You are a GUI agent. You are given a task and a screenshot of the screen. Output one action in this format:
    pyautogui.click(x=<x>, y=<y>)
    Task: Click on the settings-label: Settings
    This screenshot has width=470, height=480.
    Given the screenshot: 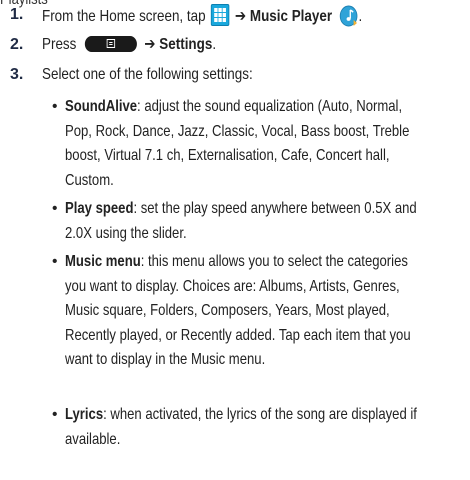 What is the action you would take?
    pyautogui.click(x=186, y=44)
    